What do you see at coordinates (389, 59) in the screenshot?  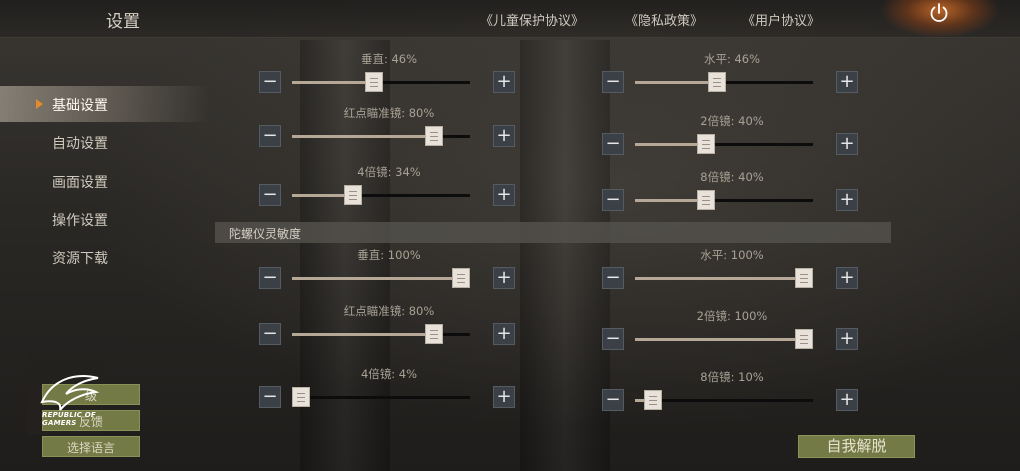 I see `slider-label: 垂直: 46%` at bounding box center [389, 59].